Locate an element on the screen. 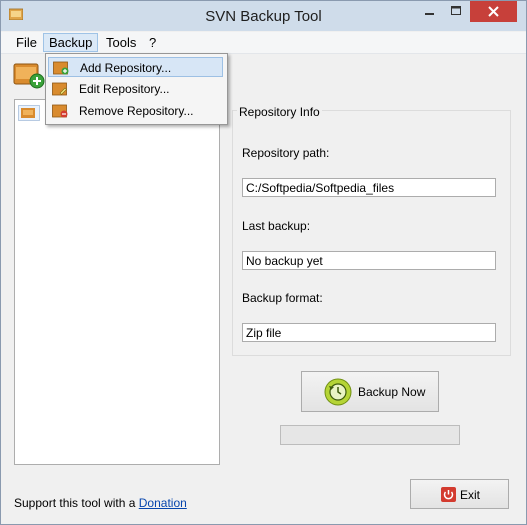 The height and width of the screenshot is (525, 527). exit-button: Exit is located at coordinates (459, 494).